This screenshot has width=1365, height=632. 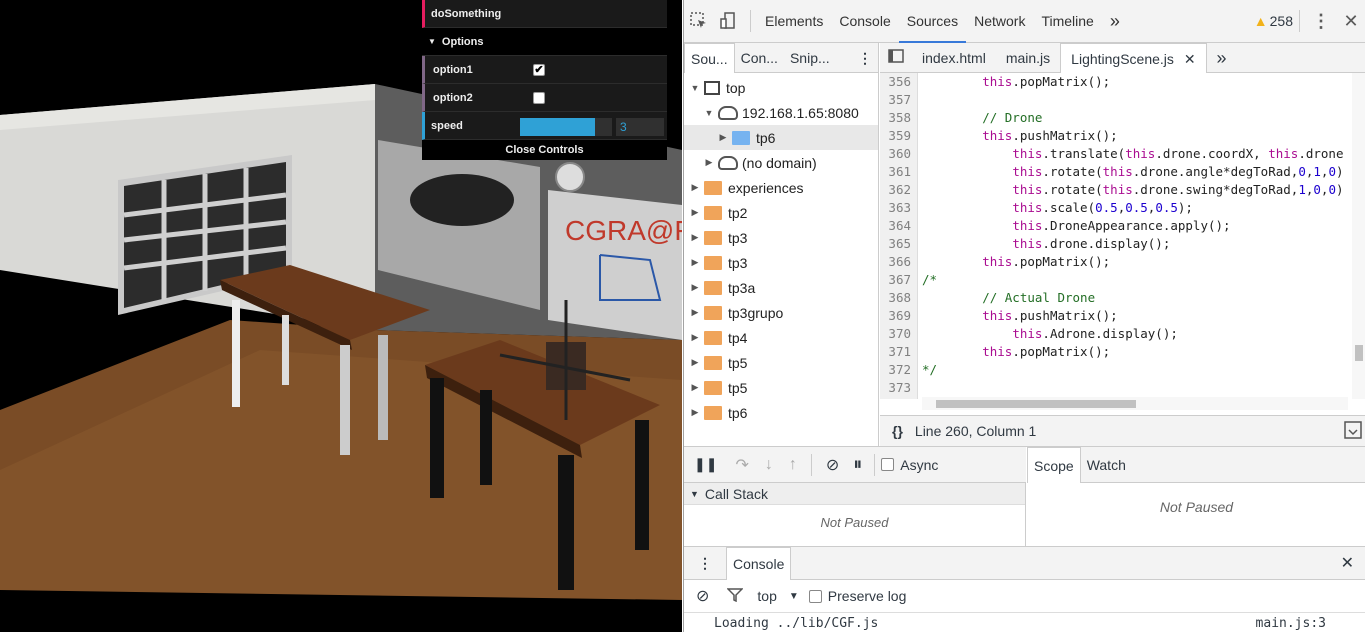 I want to click on filter-icon, so click(x=735, y=596).